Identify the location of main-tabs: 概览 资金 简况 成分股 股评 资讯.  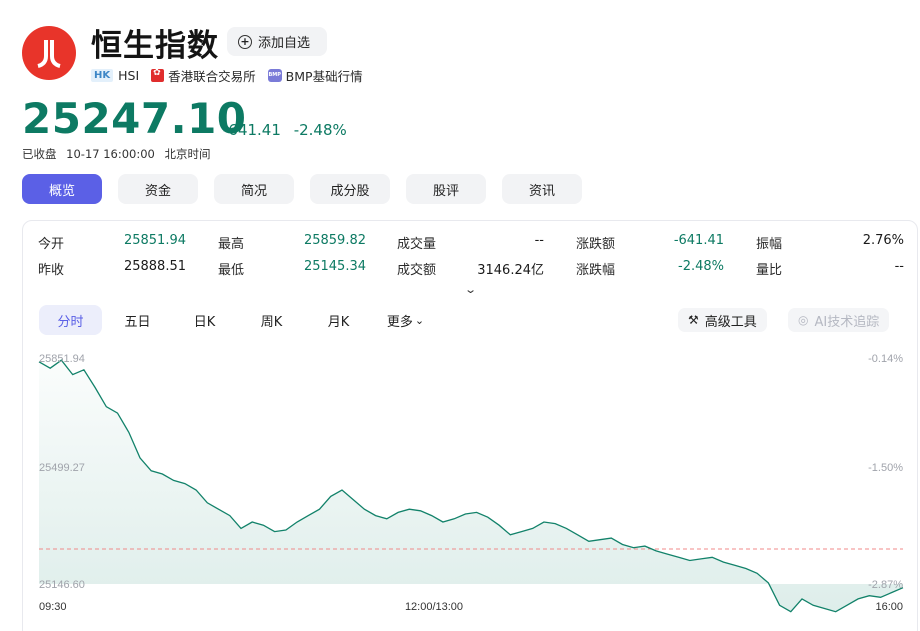
(310, 189).